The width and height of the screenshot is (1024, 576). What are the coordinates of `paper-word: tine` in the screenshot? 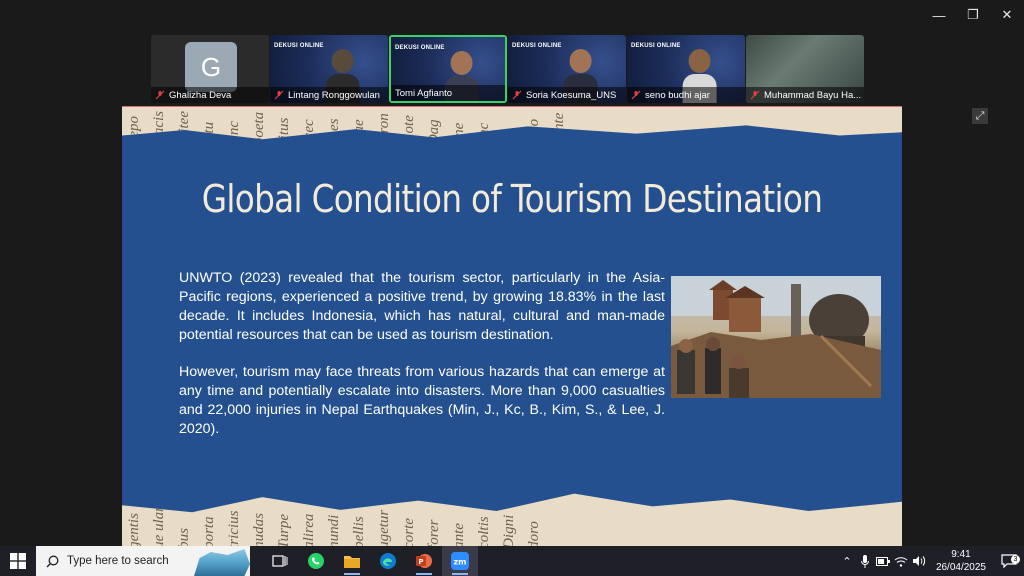 It's located at (459, 134).